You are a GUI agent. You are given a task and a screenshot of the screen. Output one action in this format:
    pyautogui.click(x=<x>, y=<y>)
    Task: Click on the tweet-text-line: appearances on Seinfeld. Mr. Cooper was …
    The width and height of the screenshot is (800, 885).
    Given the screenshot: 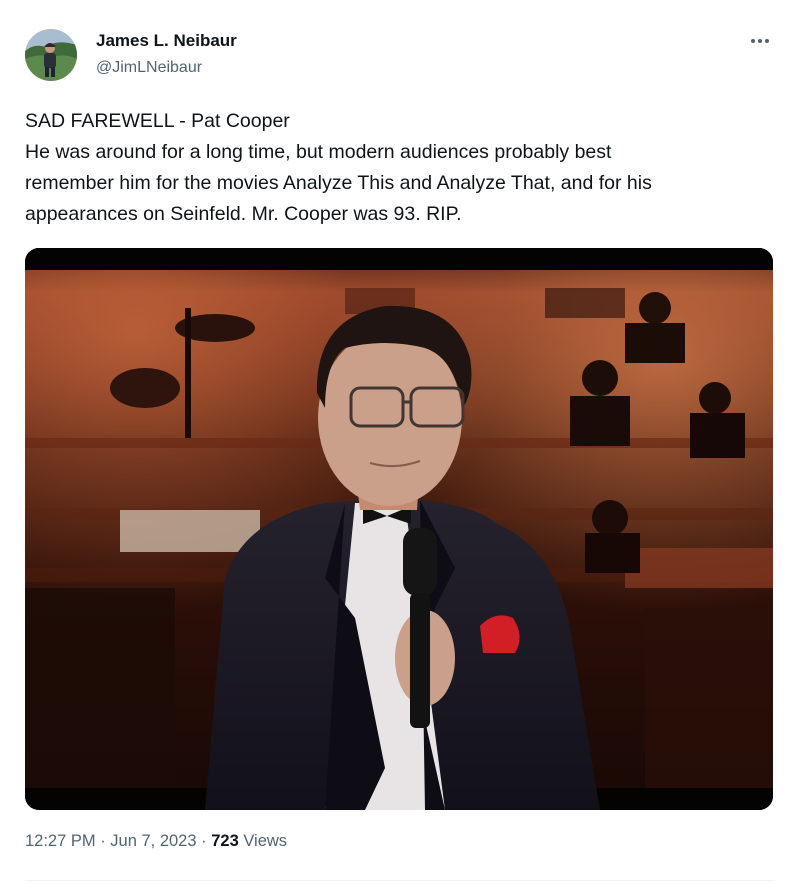 What is the action you would take?
    pyautogui.click(x=243, y=214)
    